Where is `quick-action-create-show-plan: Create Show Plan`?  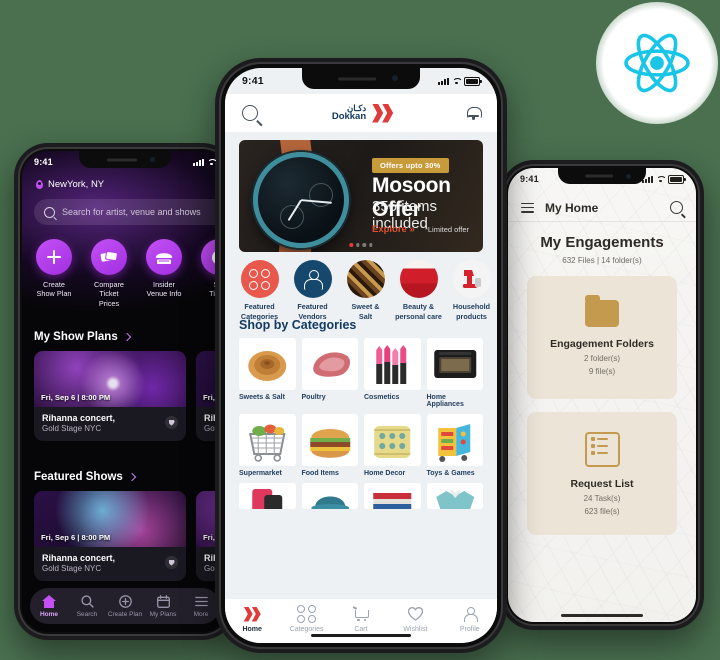 quick-action-create-show-plan: Create Show Plan is located at coordinates (54, 273).